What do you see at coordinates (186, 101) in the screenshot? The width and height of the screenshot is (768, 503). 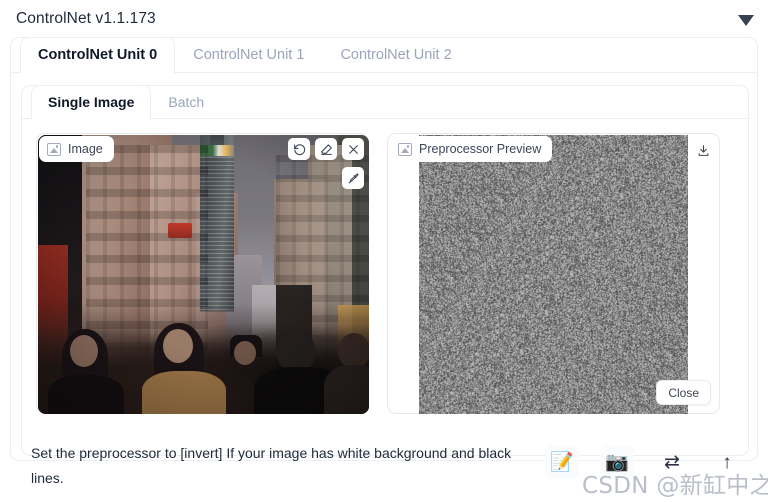 I see `tab-batch: Batch` at bounding box center [186, 101].